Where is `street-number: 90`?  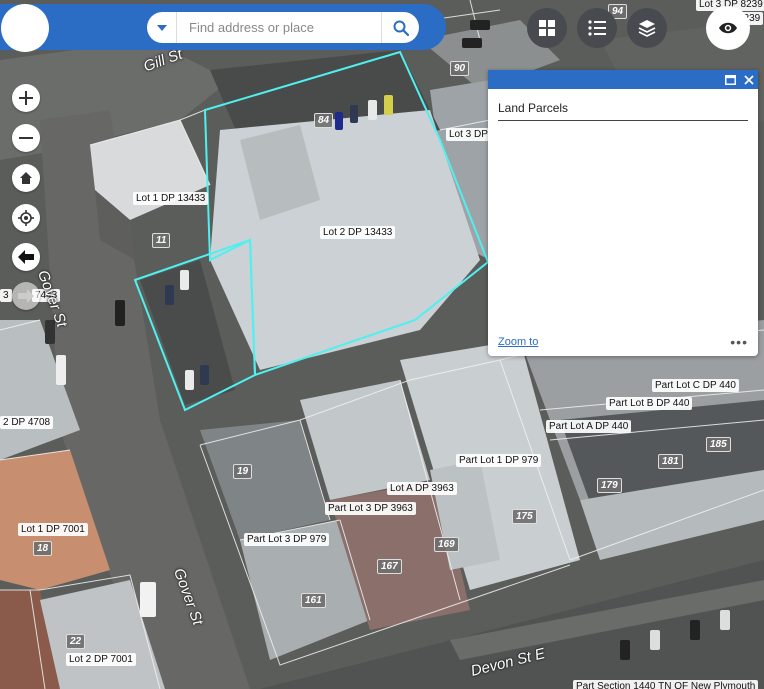 street-number: 90 is located at coordinates (460, 68).